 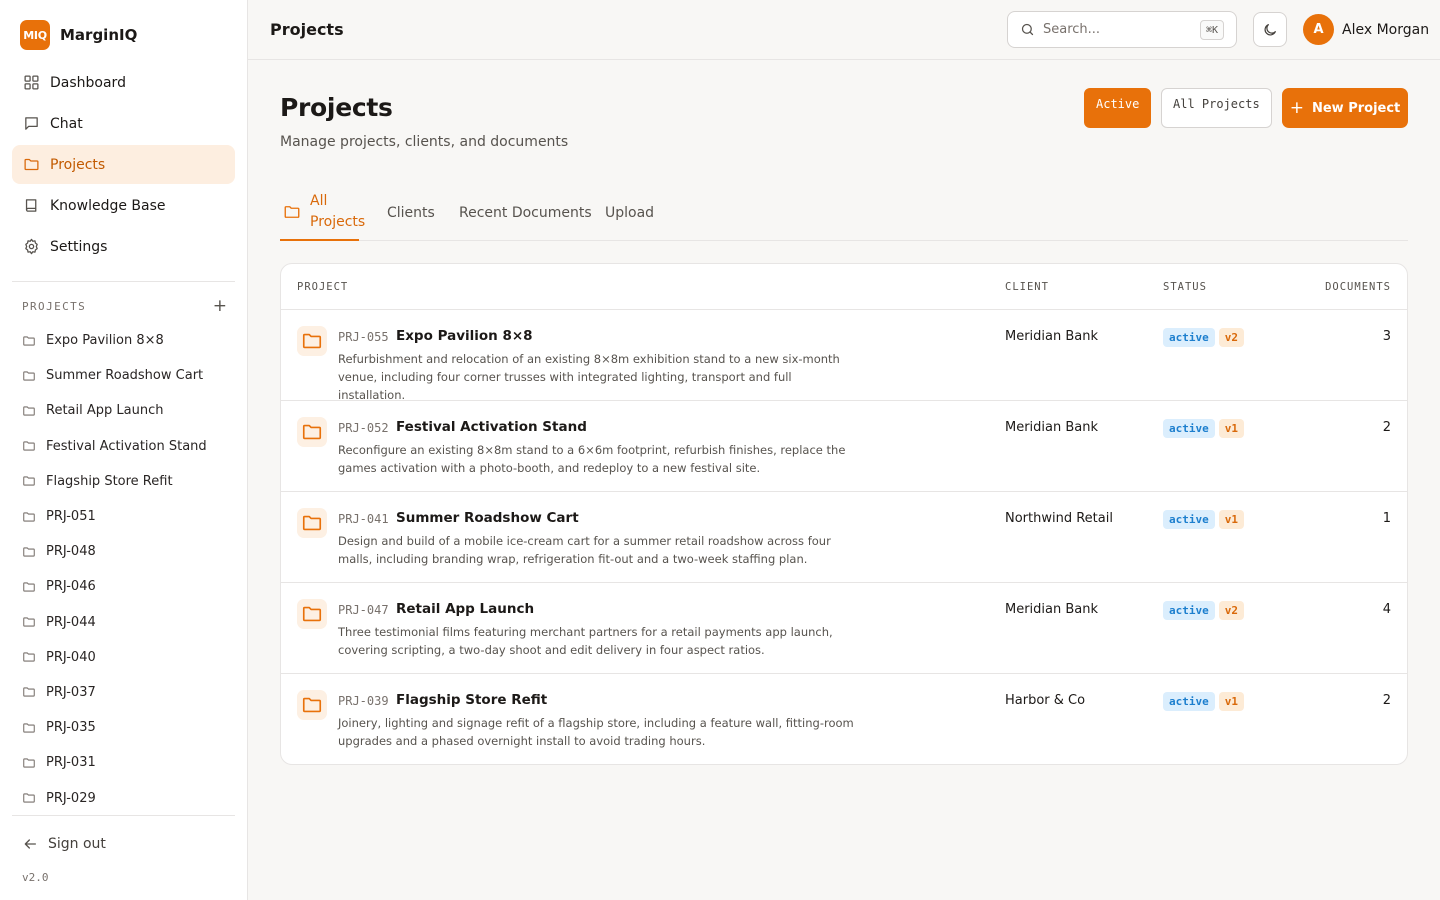 What do you see at coordinates (1118, 108) in the screenshot?
I see `filter-active-button: Active` at bounding box center [1118, 108].